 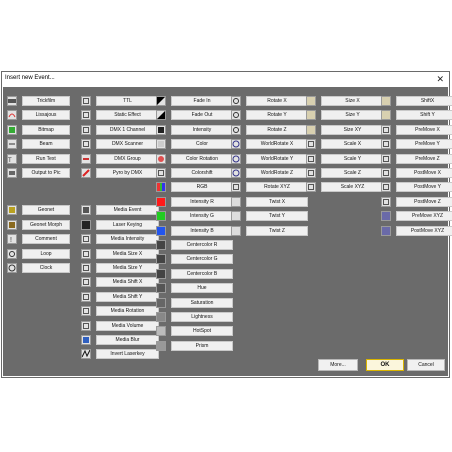 I want to click on event-item: PreMove Y, so click(x=416, y=144).